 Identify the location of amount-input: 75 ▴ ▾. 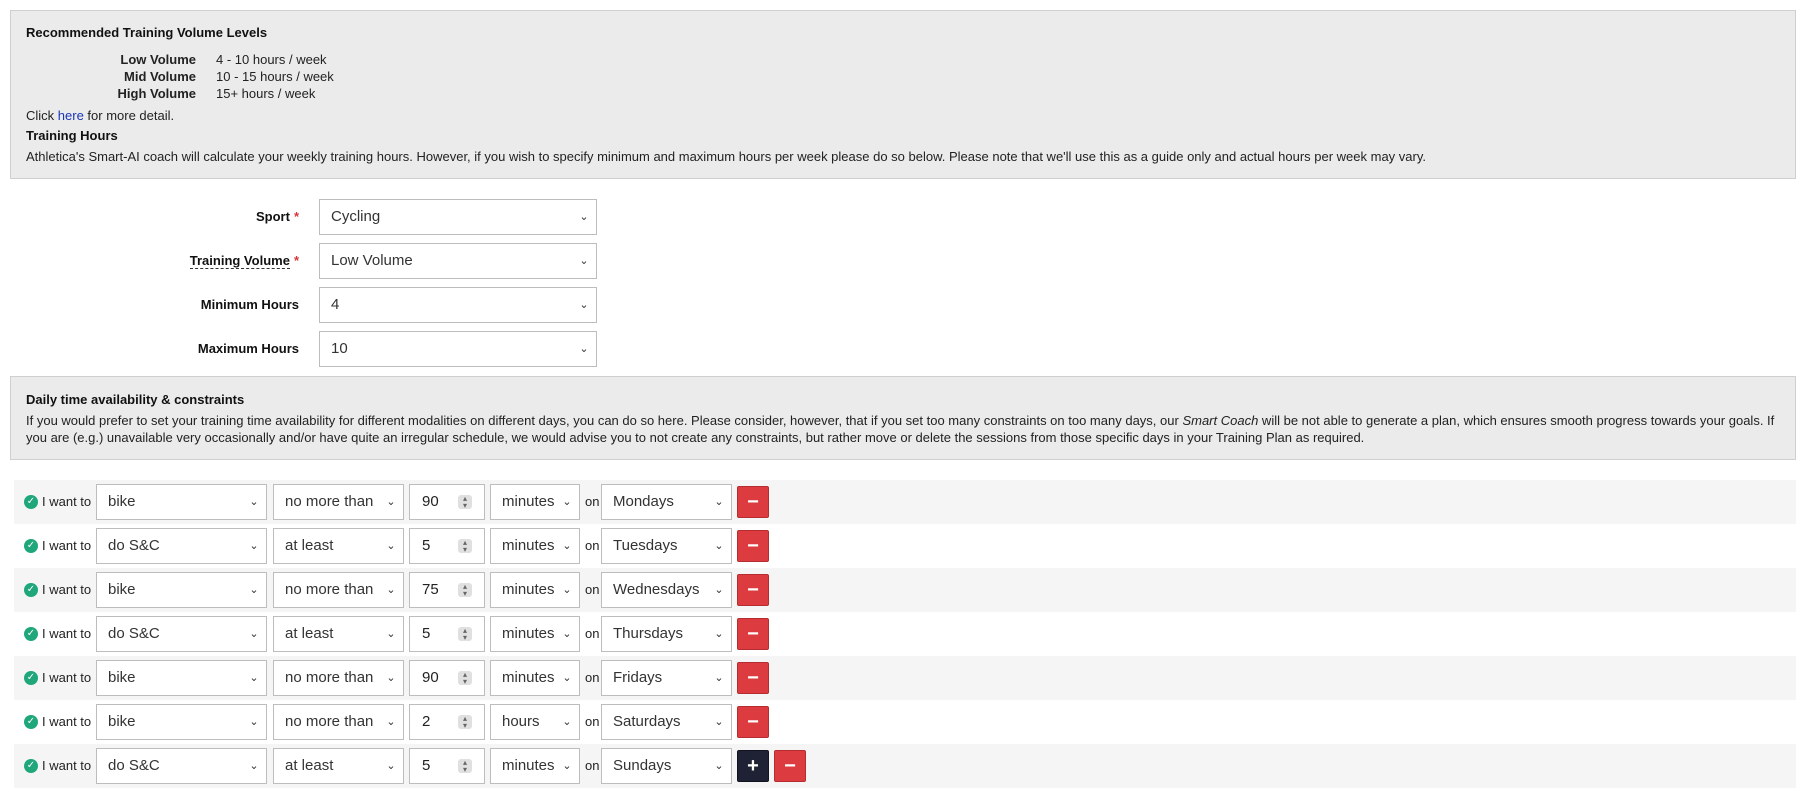
(447, 590).